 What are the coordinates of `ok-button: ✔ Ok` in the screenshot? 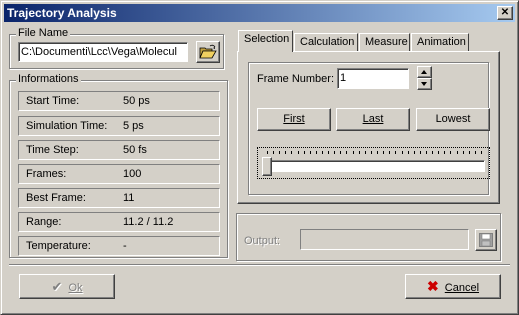 It's located at (67, 286).